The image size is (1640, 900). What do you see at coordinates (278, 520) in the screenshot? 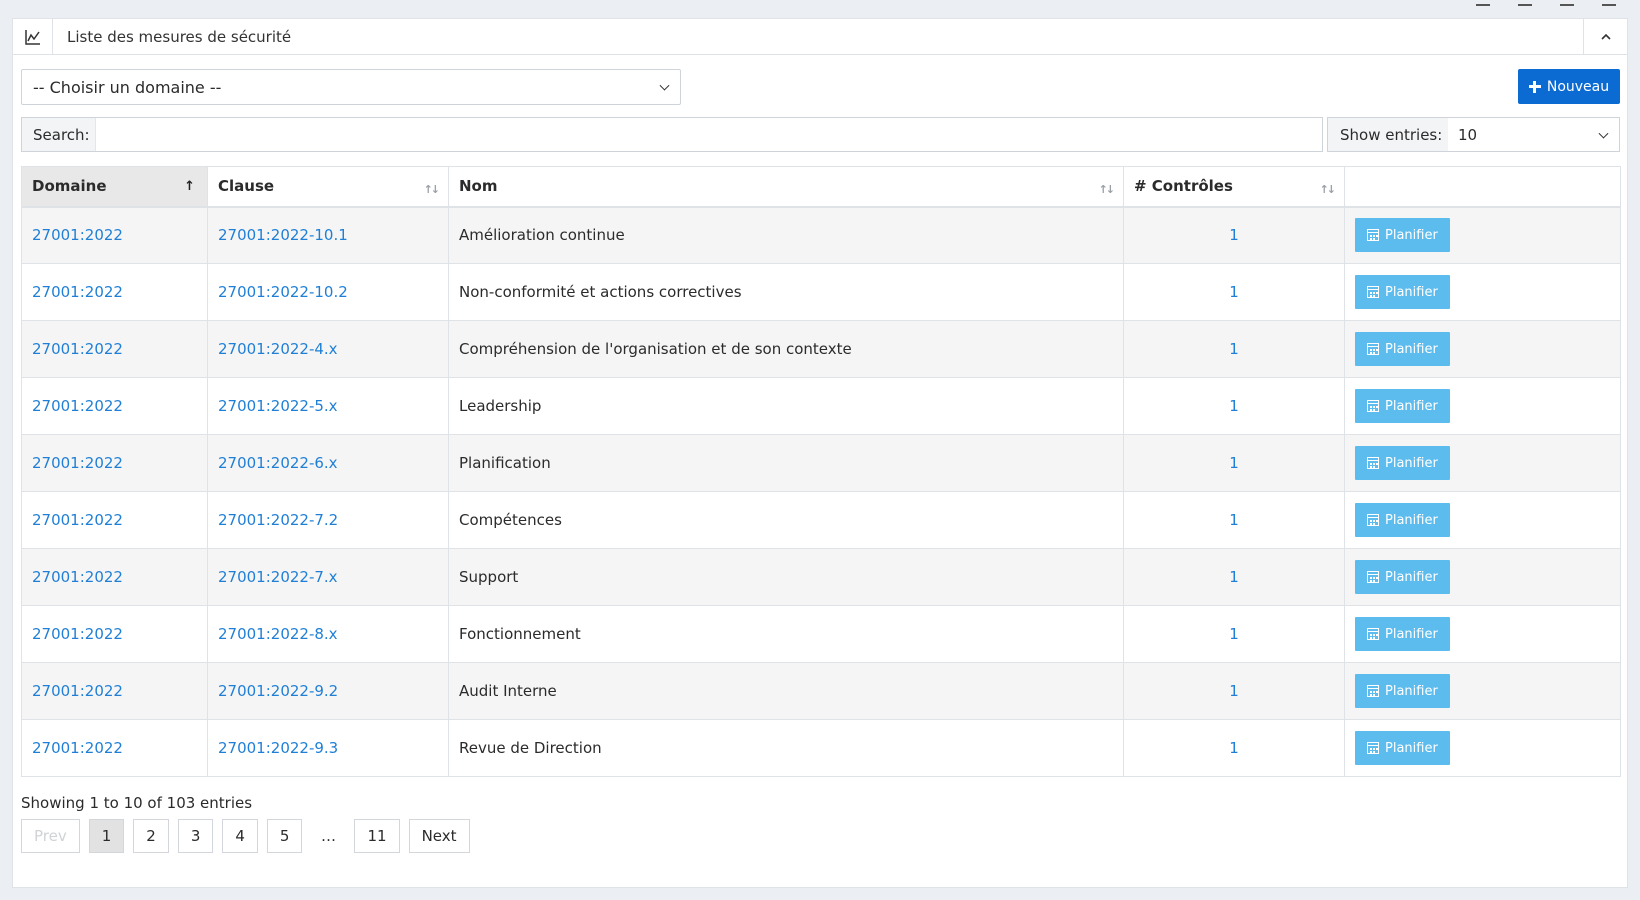
I see `clause-link: 27001:2022-7.2` at bounding box center [278, 520].